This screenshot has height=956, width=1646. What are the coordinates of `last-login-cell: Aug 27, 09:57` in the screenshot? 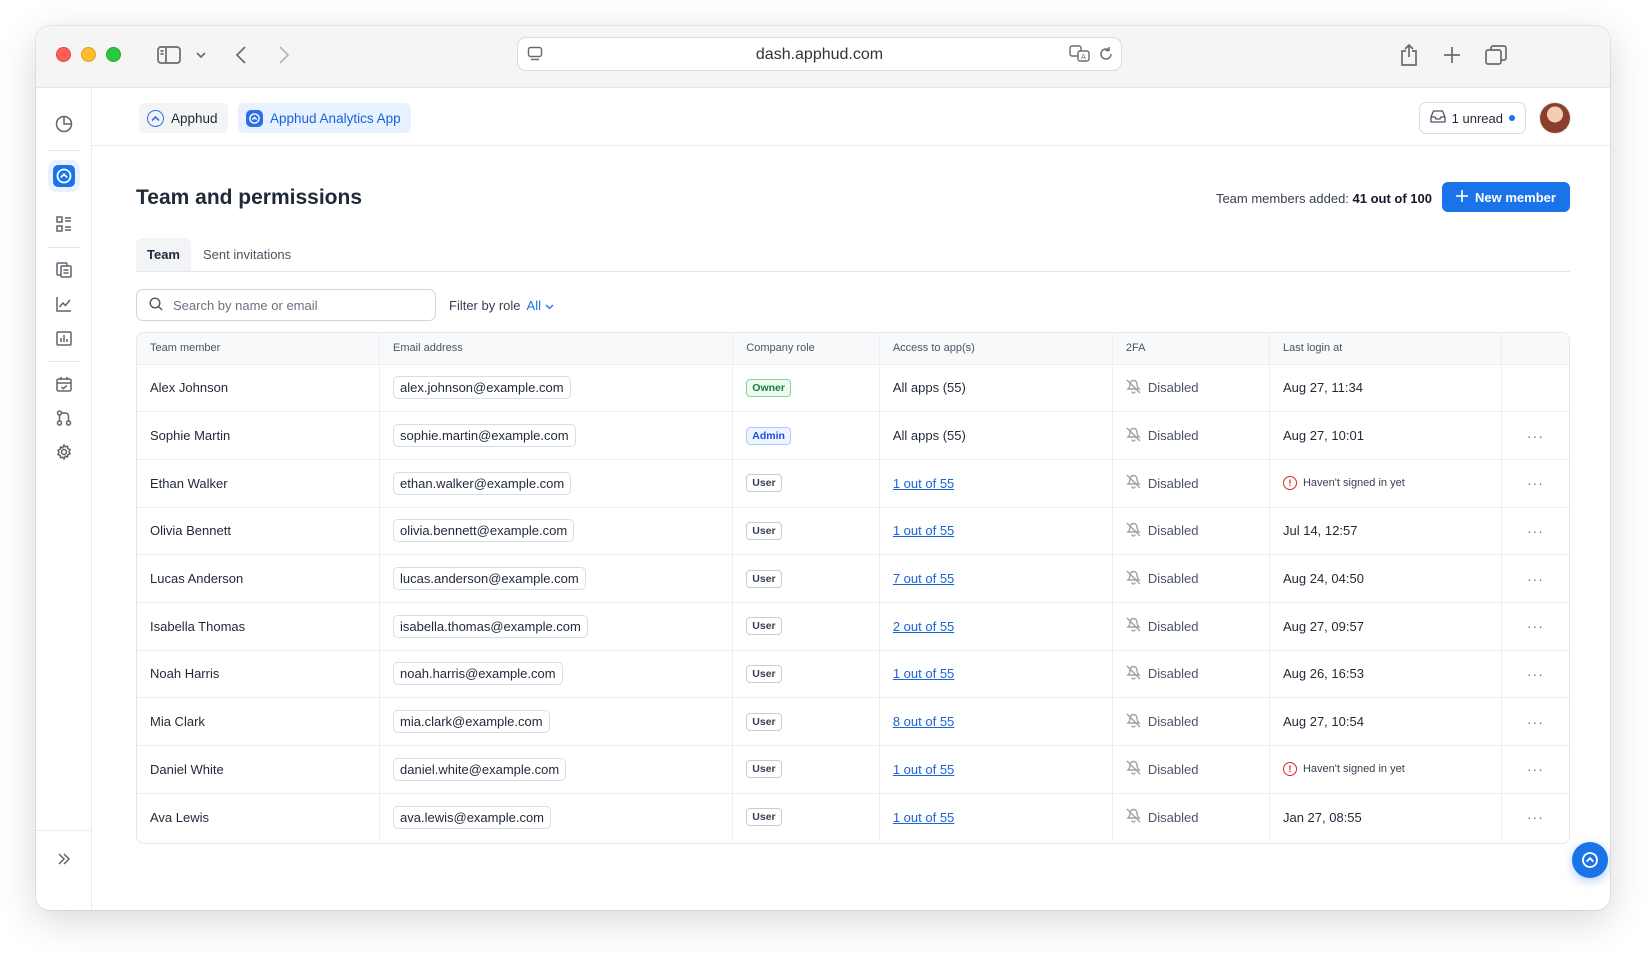 It's located at (1385, 626).